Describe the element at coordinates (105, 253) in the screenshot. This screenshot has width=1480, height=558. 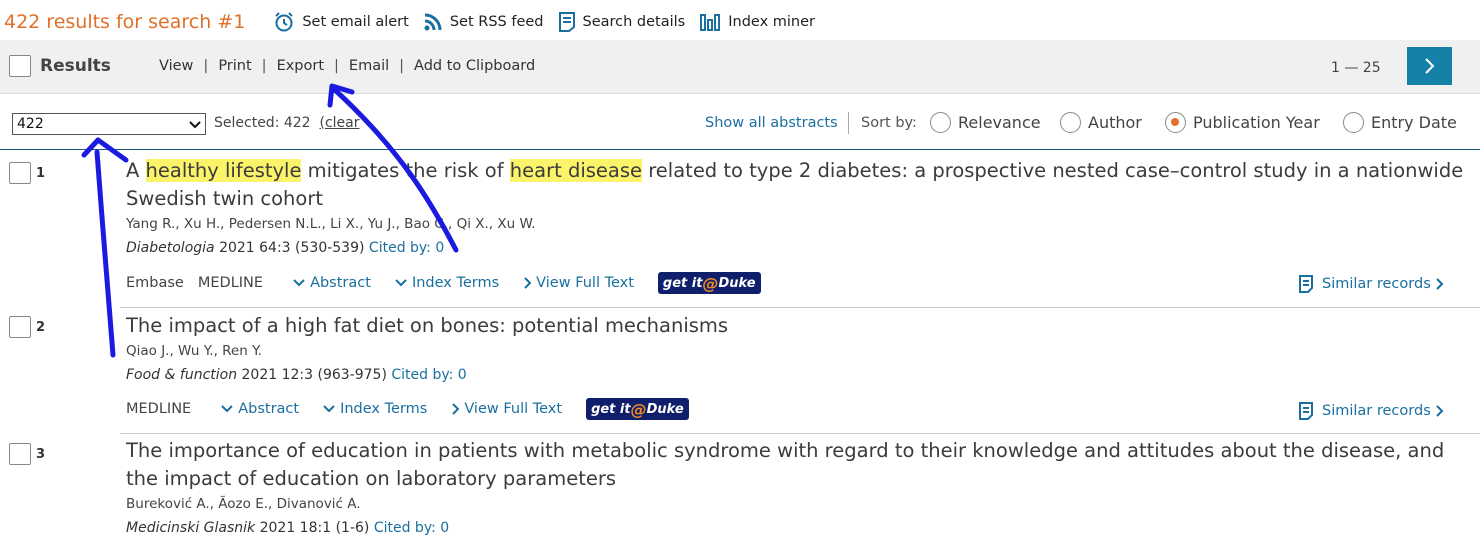
I see `annotation-arrow-to-select` at that location.